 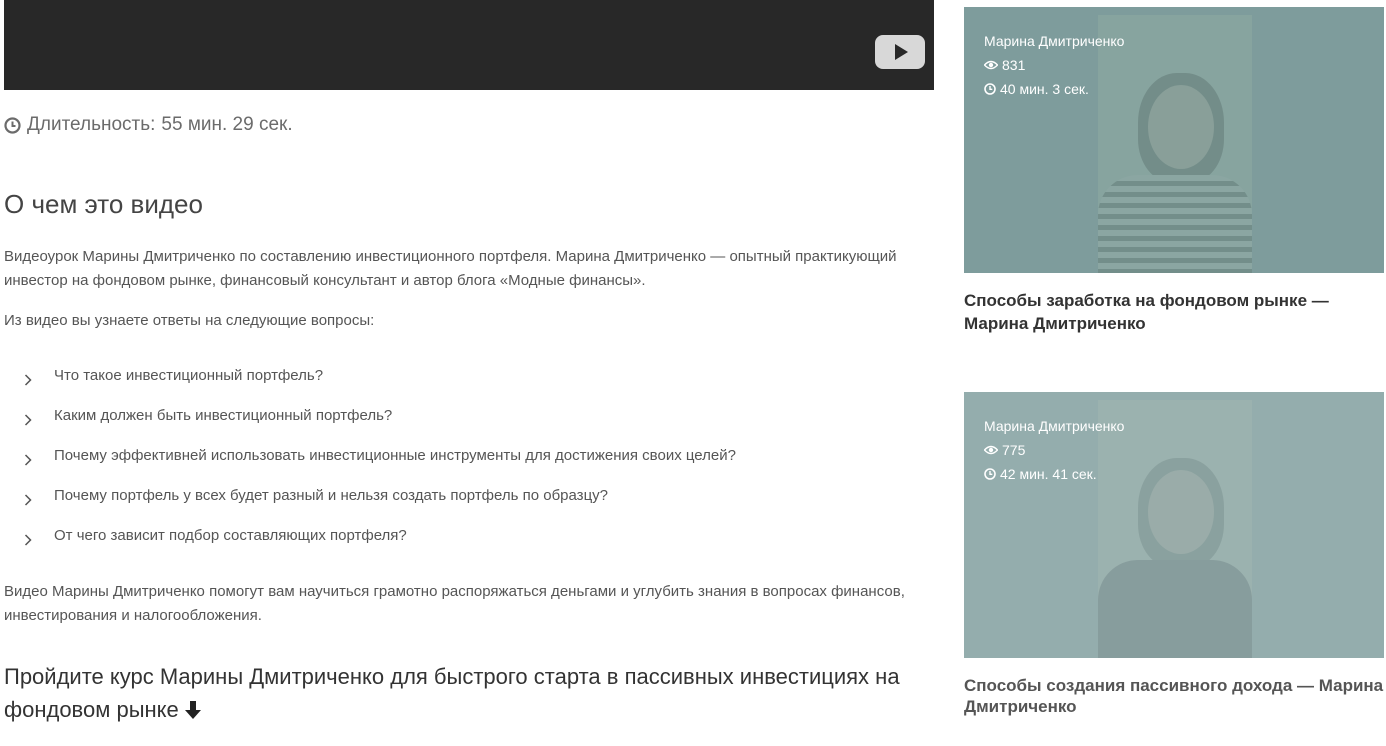 What do you see at coordinates (1048, 474) in the screenshot?
I see `card-duration: 42 мин. 41 сек.` at bounding box center [1048, 474].